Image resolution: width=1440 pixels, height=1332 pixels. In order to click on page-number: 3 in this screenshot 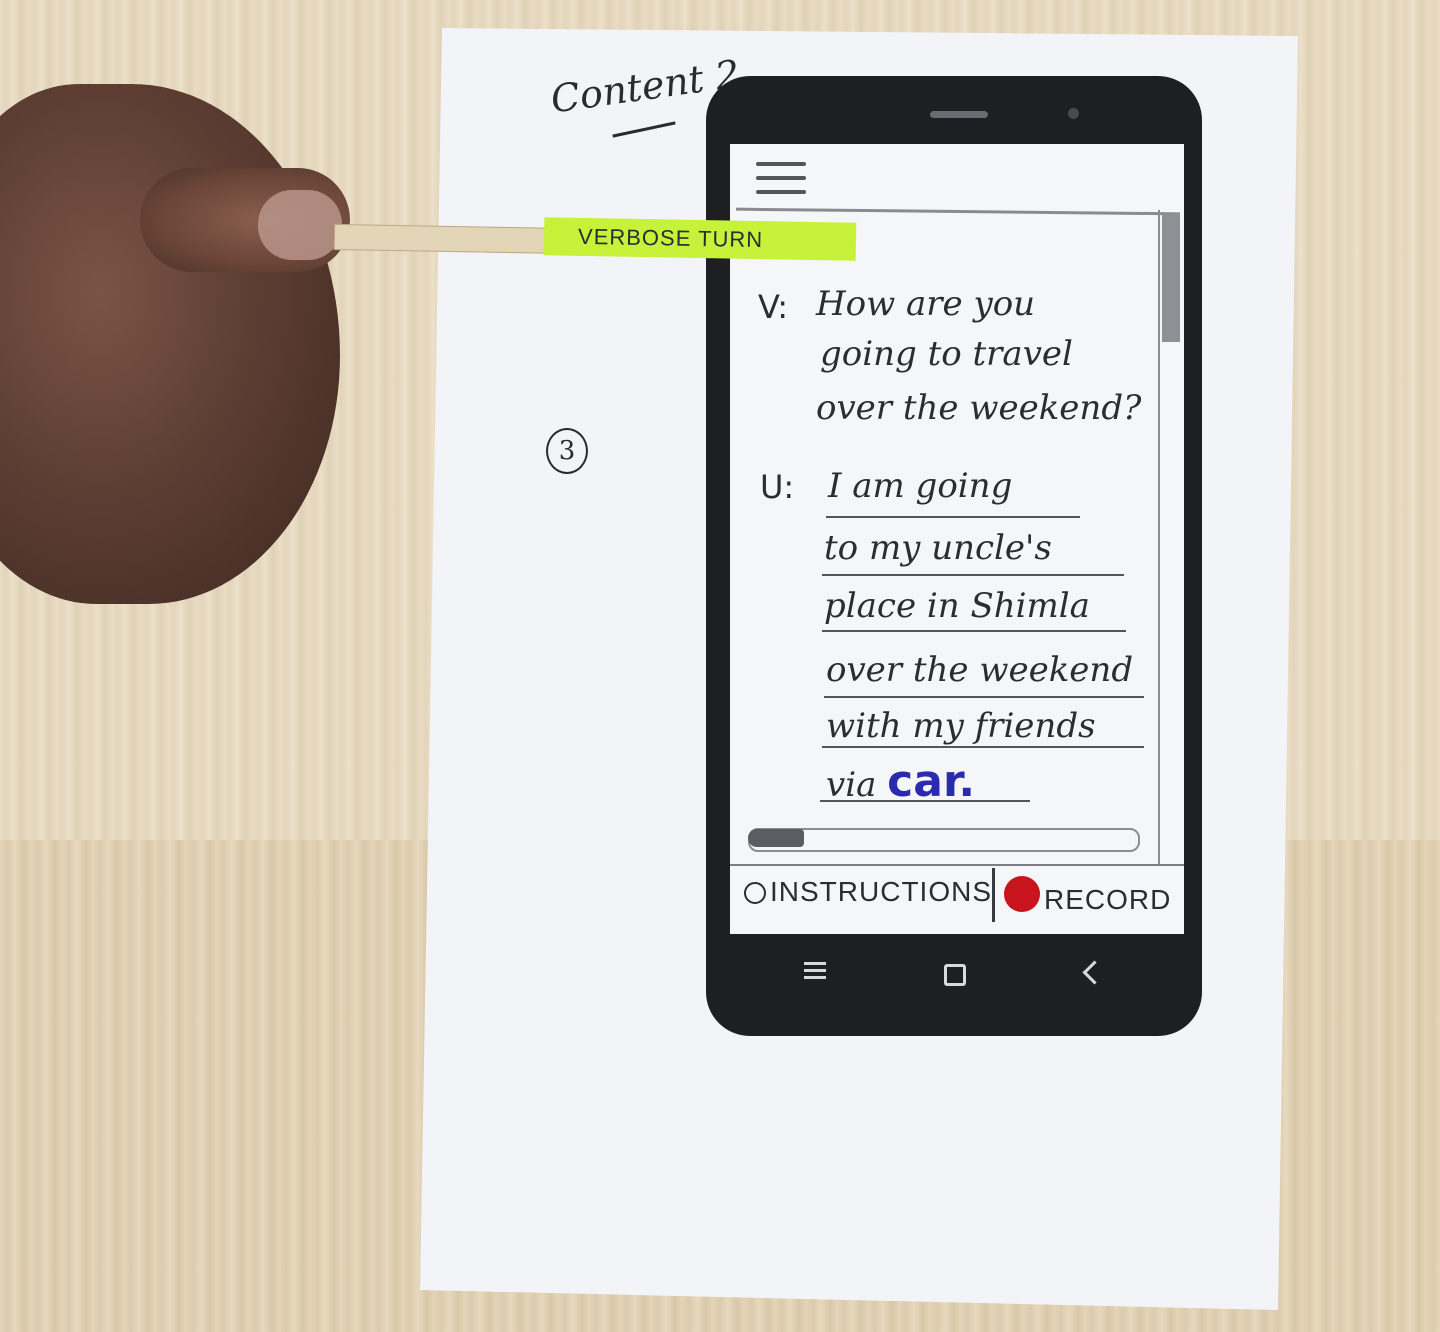, I will do `click(567, 451)`.